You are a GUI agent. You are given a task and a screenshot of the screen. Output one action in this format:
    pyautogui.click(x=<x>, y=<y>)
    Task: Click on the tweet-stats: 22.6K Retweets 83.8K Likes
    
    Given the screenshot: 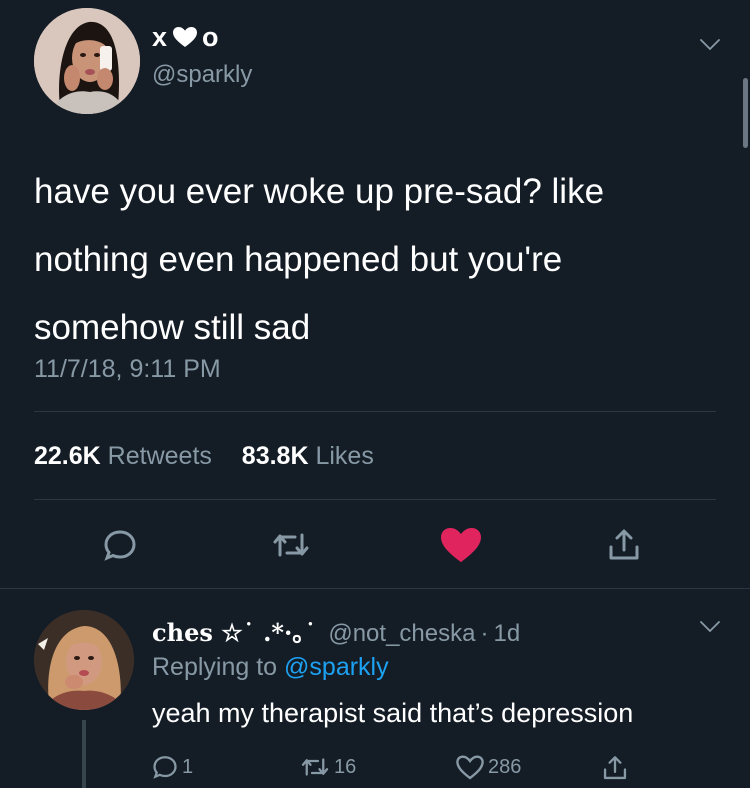 What is the action you would take?
    pyautogui.click(x=204, y=456)
    